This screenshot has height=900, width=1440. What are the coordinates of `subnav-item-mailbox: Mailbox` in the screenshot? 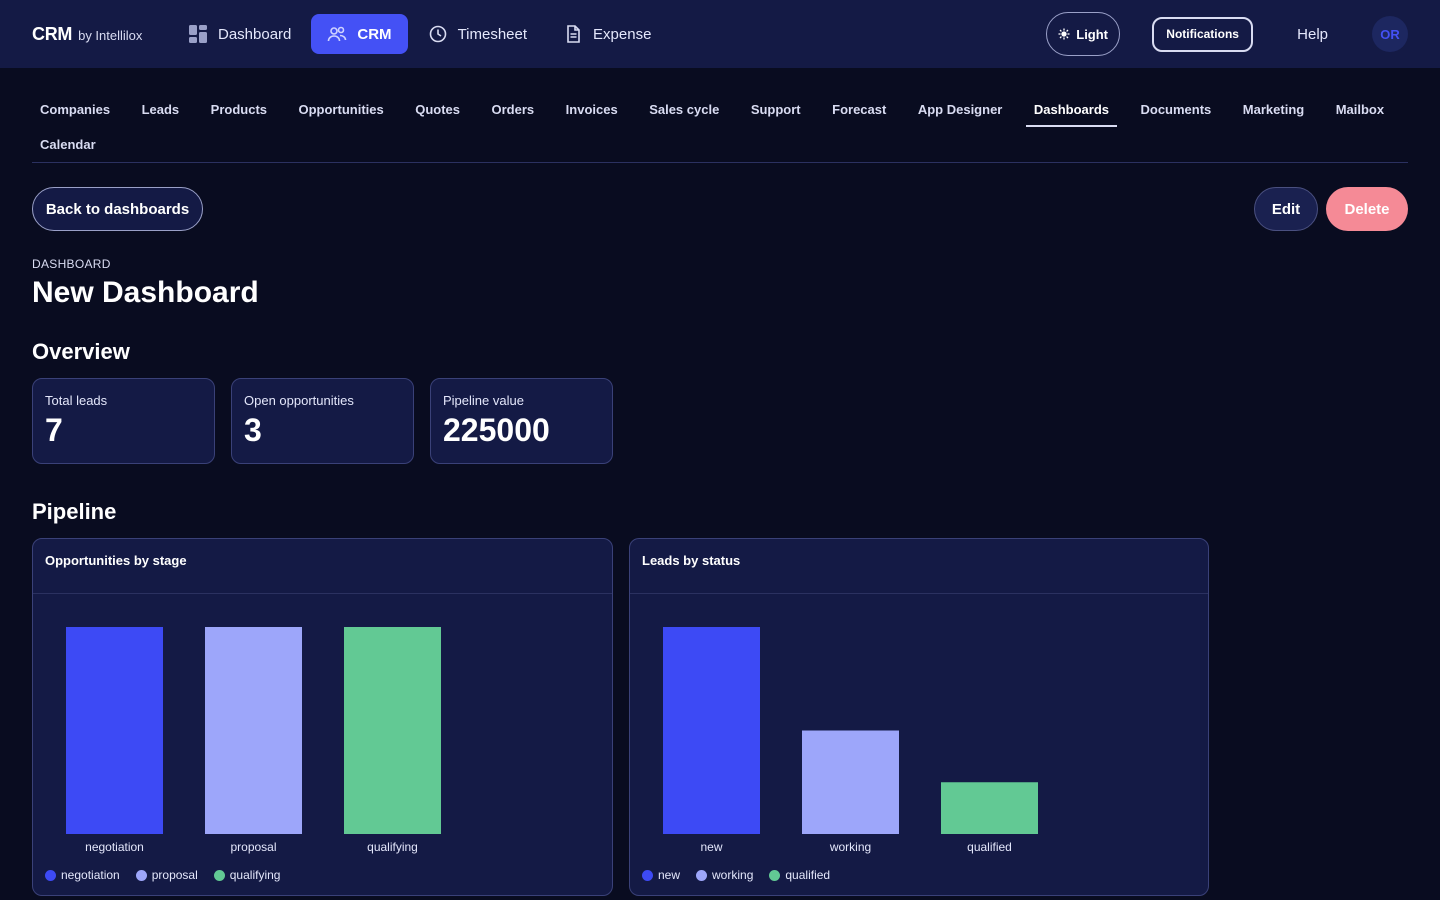 It's located at (1360, 109).